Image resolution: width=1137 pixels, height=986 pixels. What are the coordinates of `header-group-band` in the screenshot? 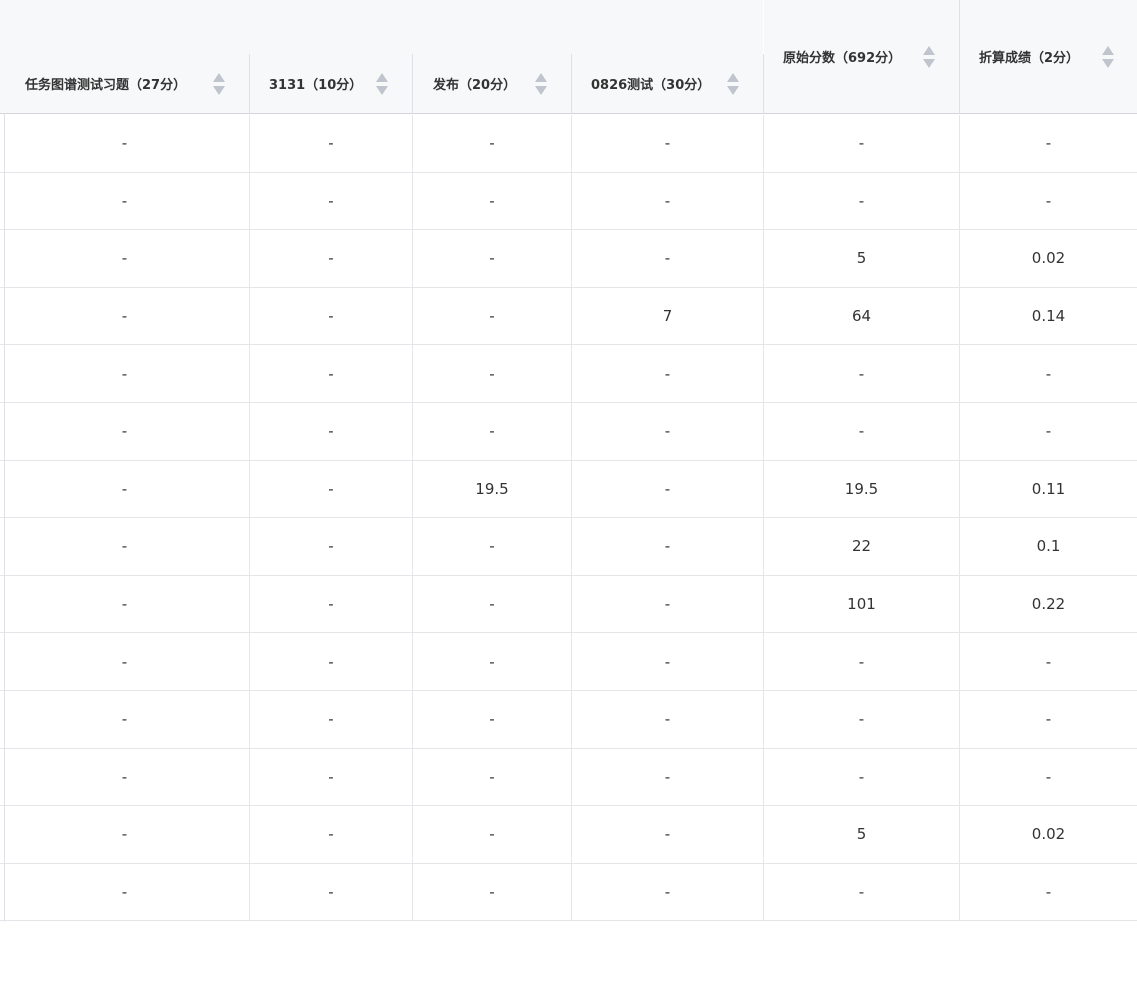 It's located at (381, 27).